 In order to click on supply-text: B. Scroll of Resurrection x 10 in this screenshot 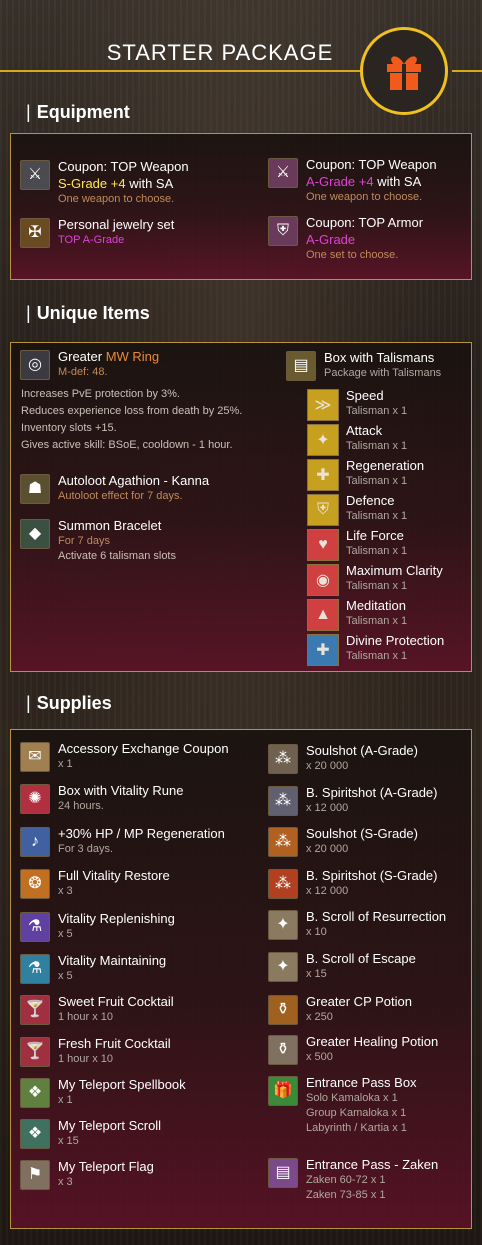, I will do `click(394, 924)`.